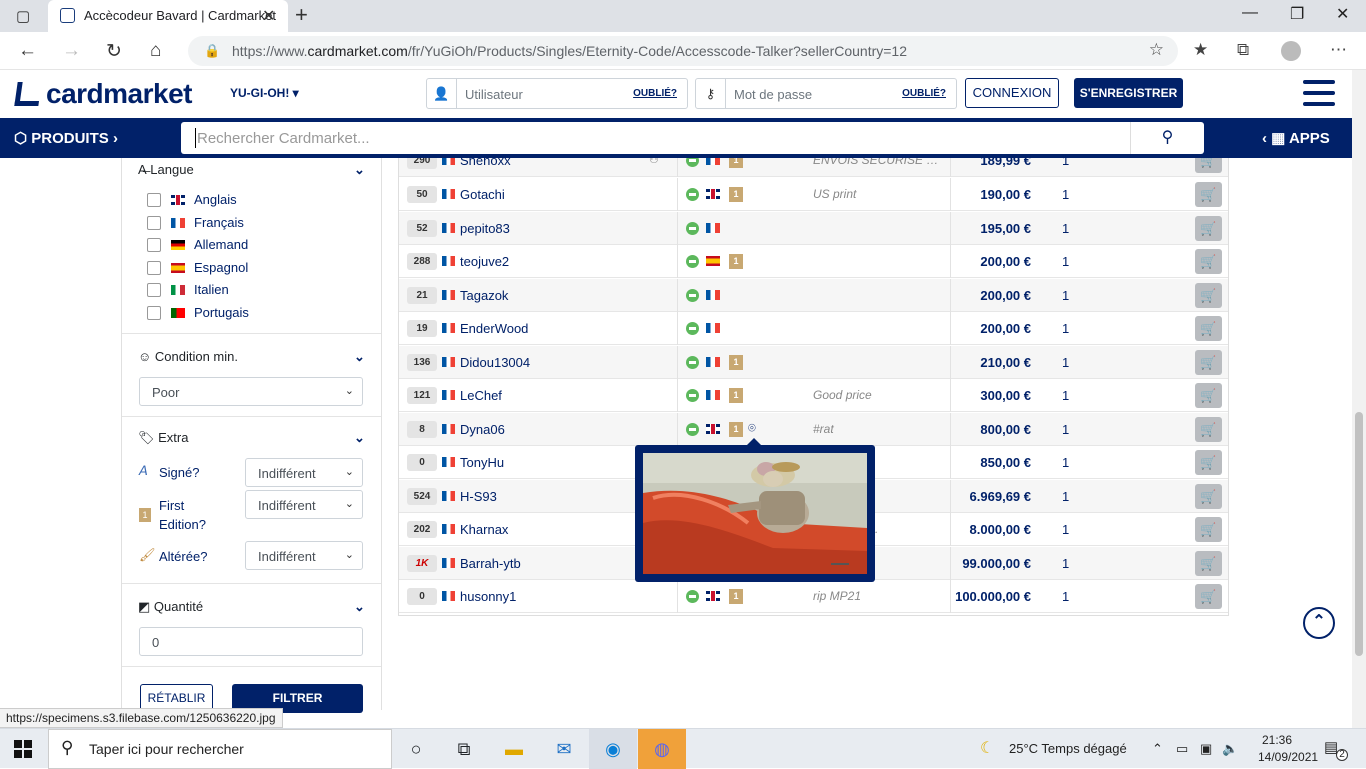 The height and width of the screenshot is (769, 1366). Describe the element at coordinates (481, 395) in the screenshot. I see `seller-name-link: LeChef` at that location.